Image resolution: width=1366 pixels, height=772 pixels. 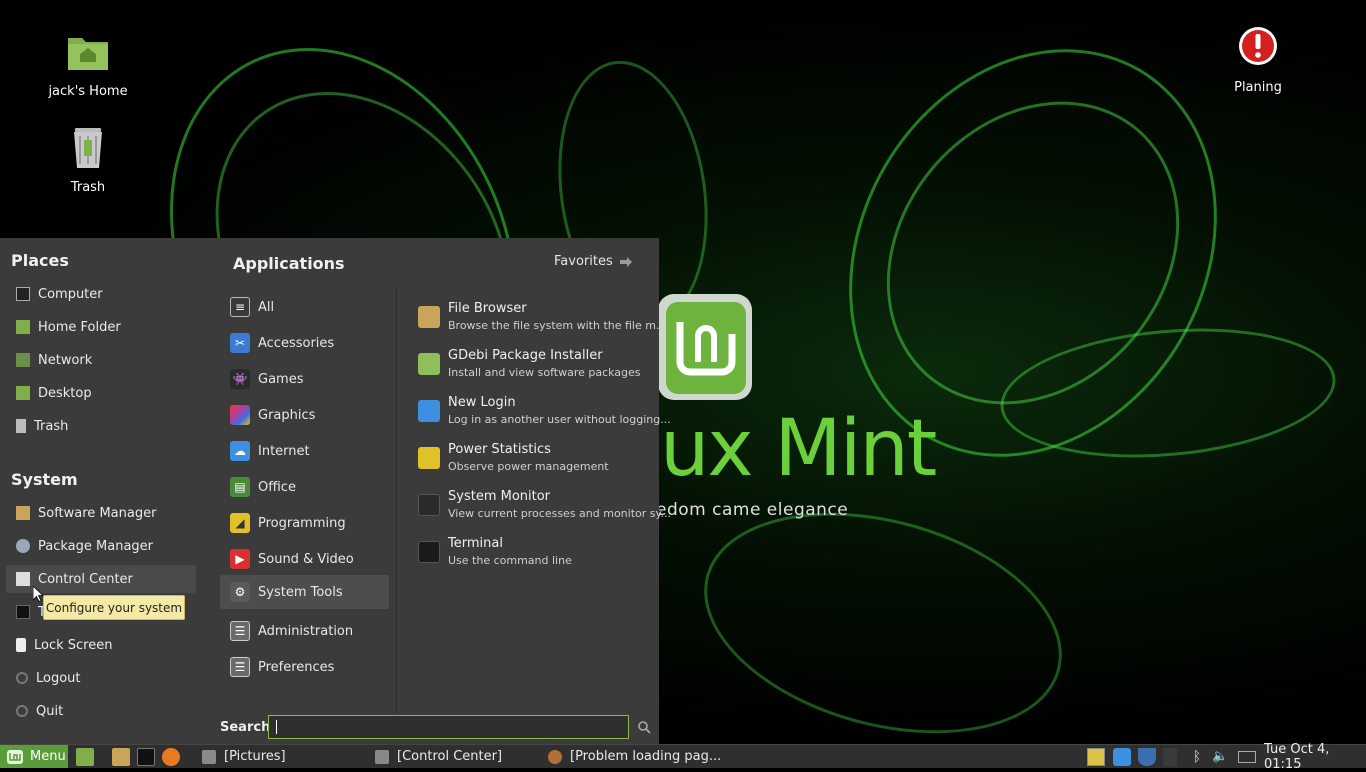 I want to click on category-system-tools: ⚙ System Tools, so click(x=304, y=592).